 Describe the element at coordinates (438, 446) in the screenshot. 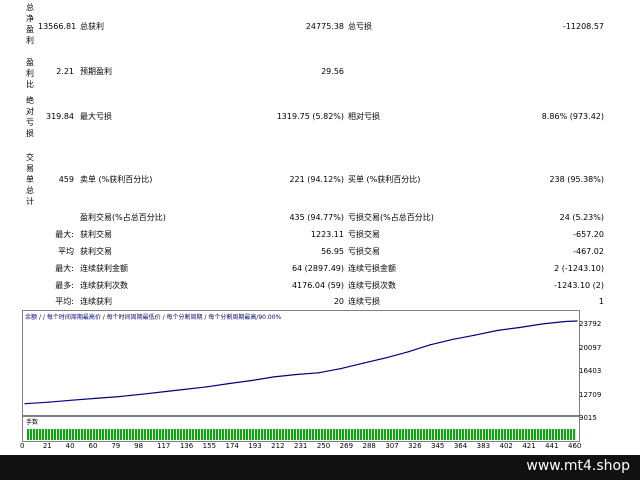

I see `x-tick-label: 345` at that location.